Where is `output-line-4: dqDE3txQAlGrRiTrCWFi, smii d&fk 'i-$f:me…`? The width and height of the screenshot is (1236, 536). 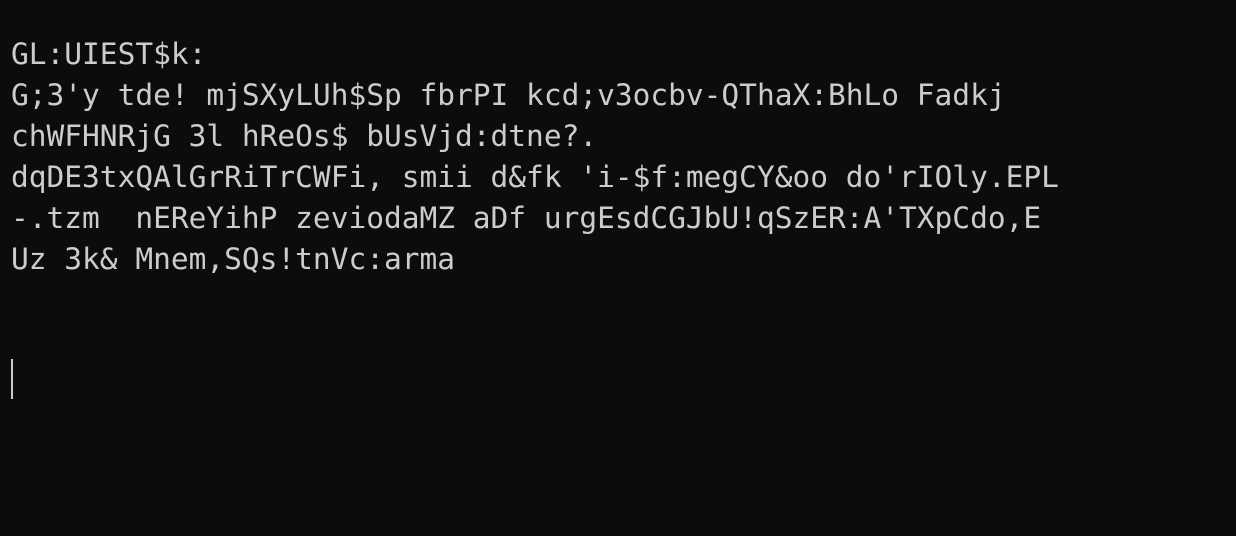
output-line-4: dqDE3txQAlGrRiTrCWFi, smii d&fk 'i-$f:me… is located at coordinates (535, 177).